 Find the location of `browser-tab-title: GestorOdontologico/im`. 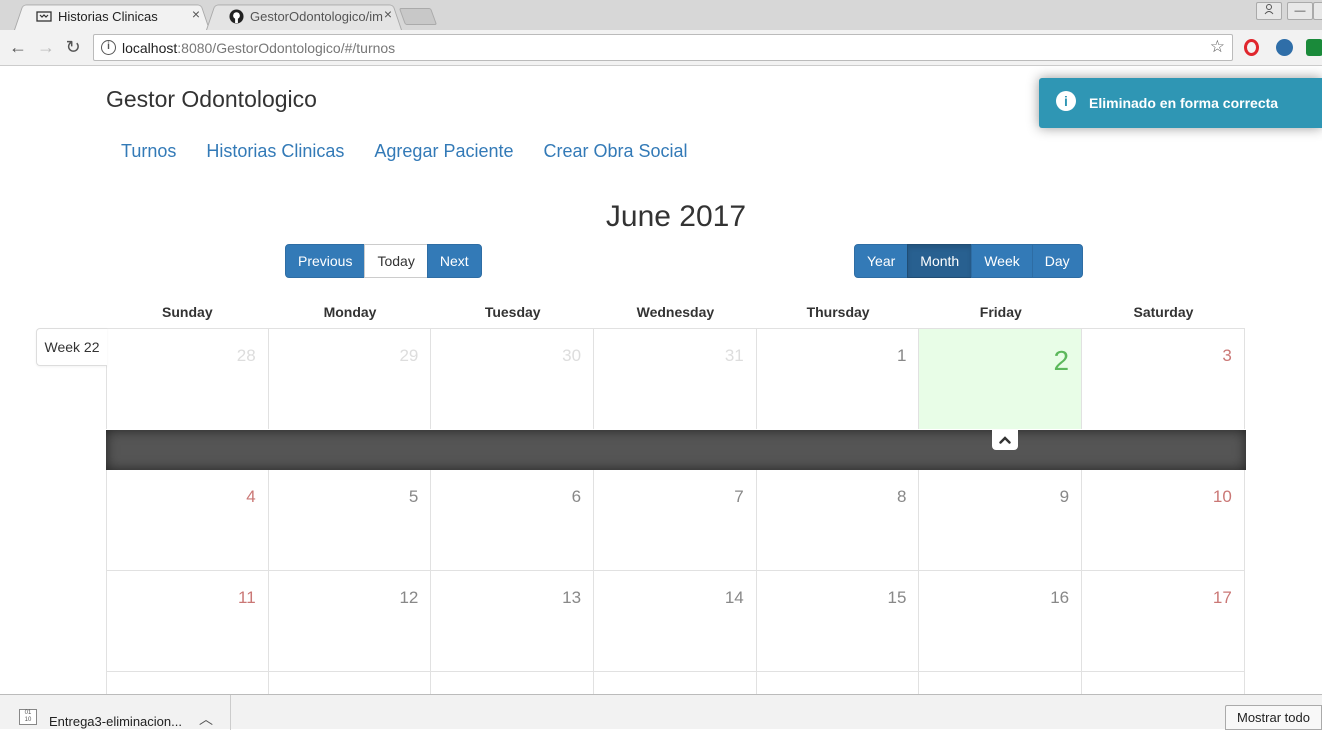

browser-tab-title: GestorOdontologico/im is located at coordinates (316, 16).